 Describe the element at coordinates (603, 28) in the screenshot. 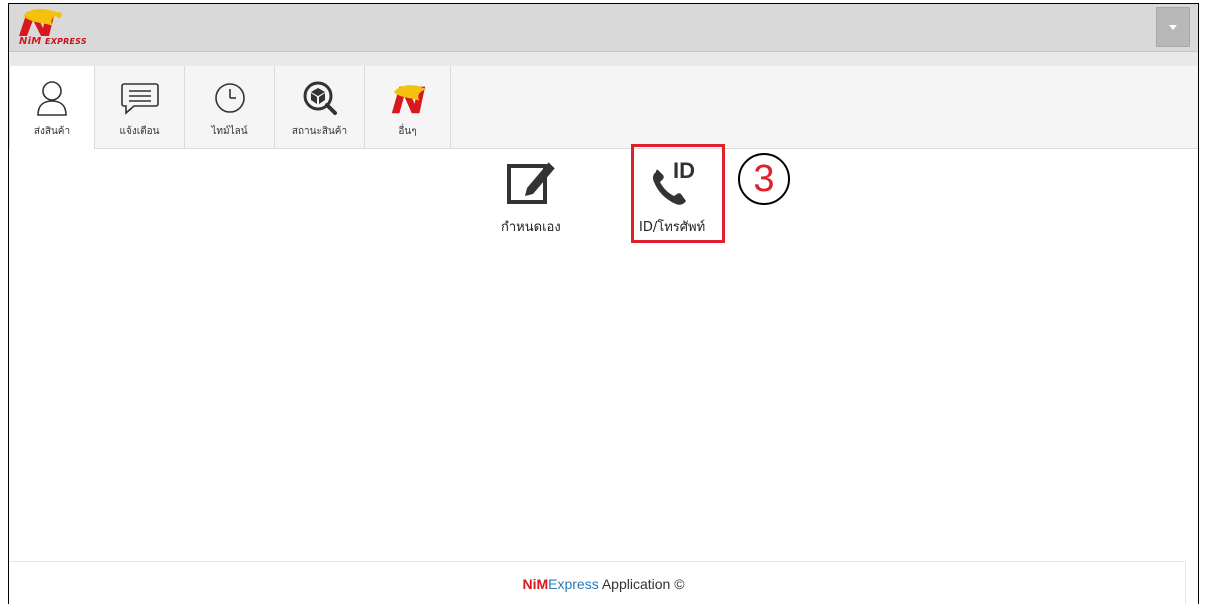

I see `top-bar: NiM EXPRESS` at that location.